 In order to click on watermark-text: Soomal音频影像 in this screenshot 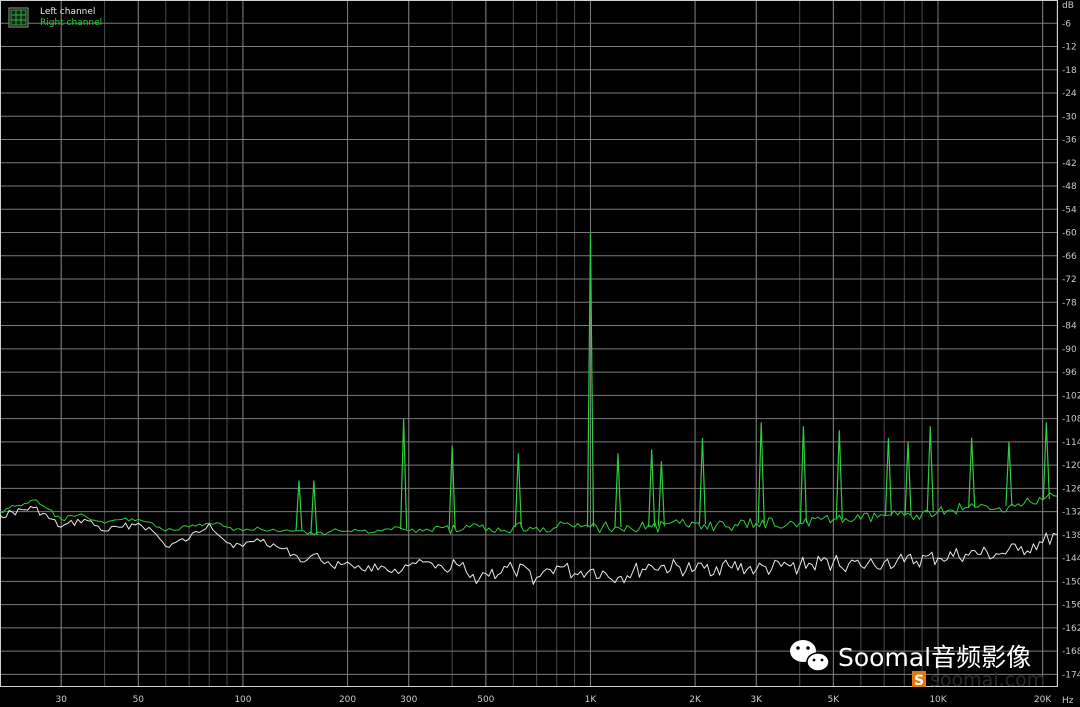, I will do `click(934, 657)`.